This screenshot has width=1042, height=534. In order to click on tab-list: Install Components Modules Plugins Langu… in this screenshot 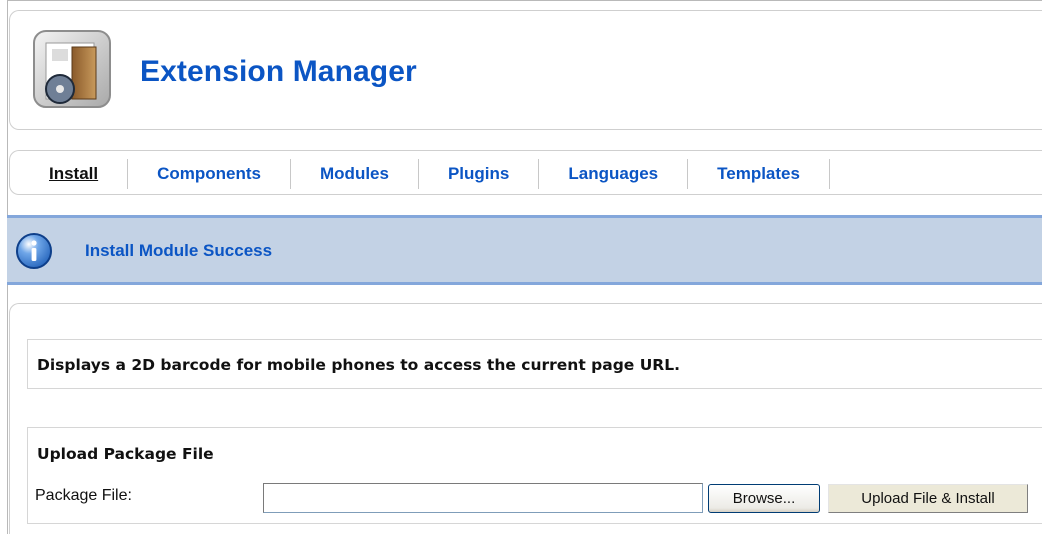, I will do `click(420, 173)`.